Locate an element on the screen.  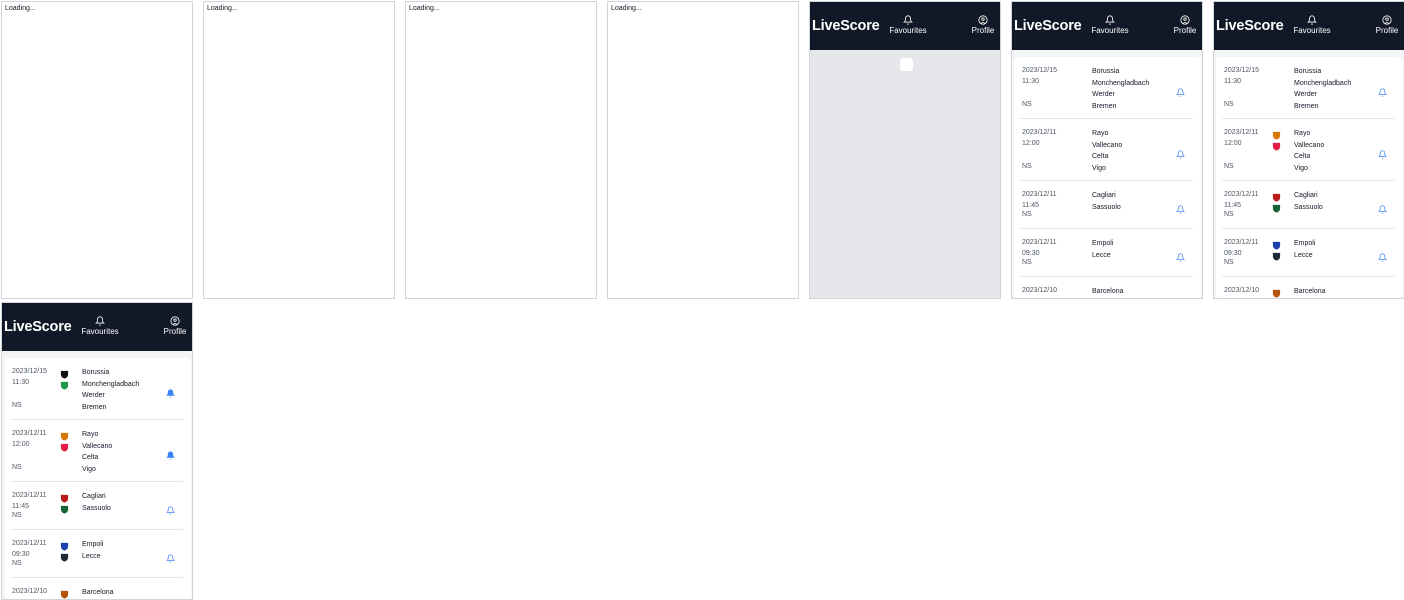
match-teams: Rayo Vallecano Celta Vigo is located at coordinates (1107, 151).